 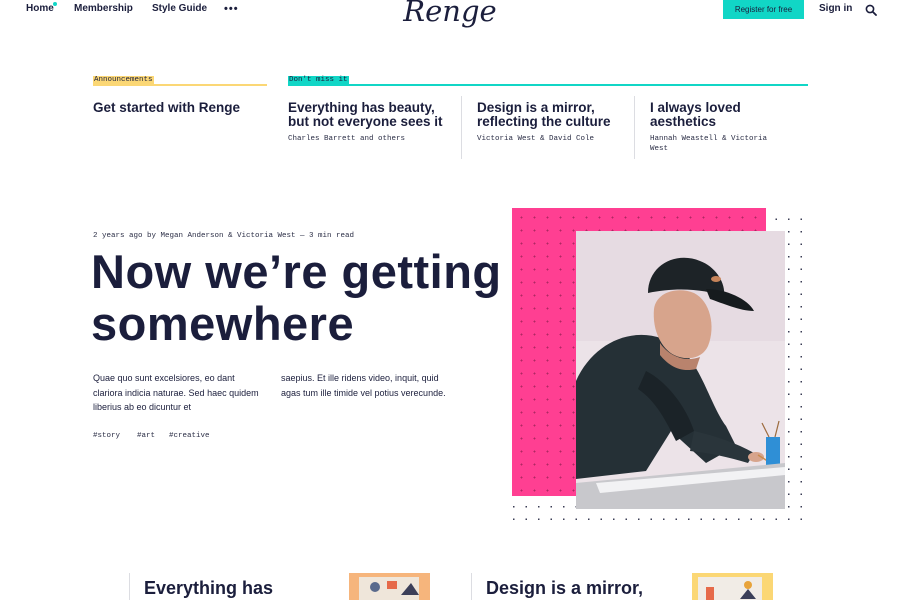 I want to click on announcements-underline, so click(x=180, y=85).